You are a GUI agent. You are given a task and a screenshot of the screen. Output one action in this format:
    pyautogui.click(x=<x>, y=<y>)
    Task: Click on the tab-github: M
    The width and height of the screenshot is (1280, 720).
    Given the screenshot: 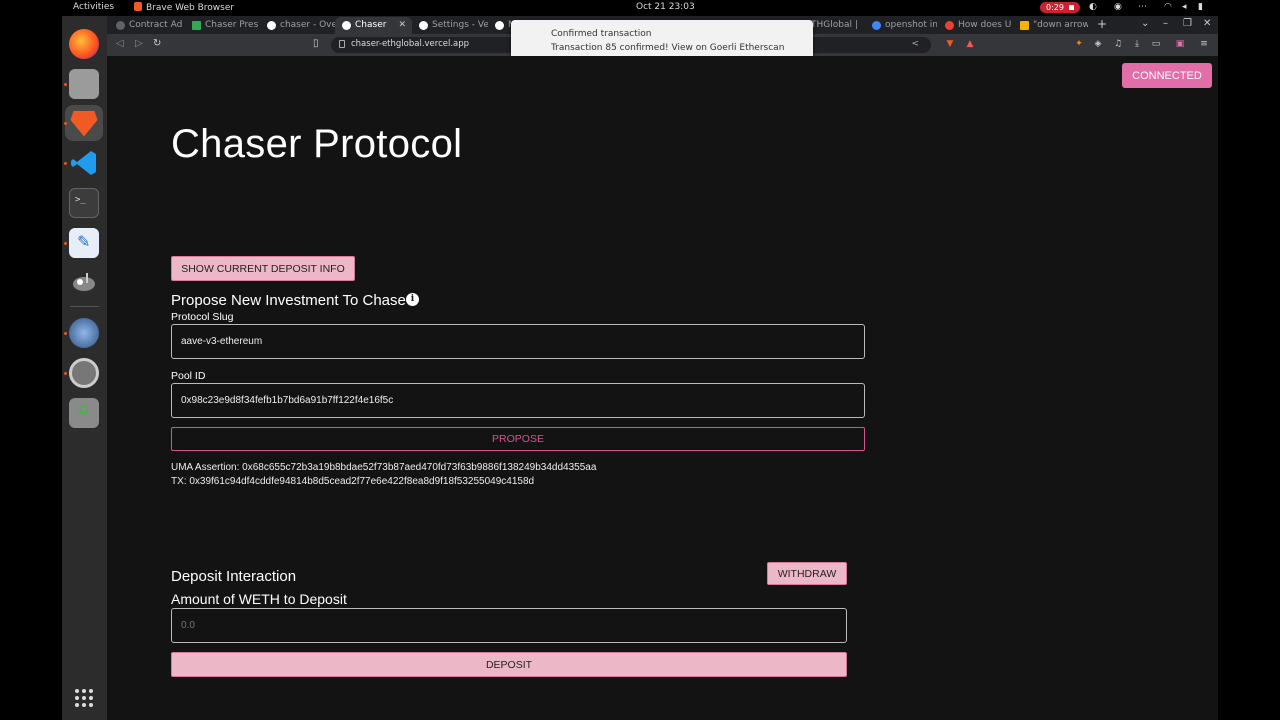 What is the action you would take?
    pyautogui.click(x=500, y=25)
    